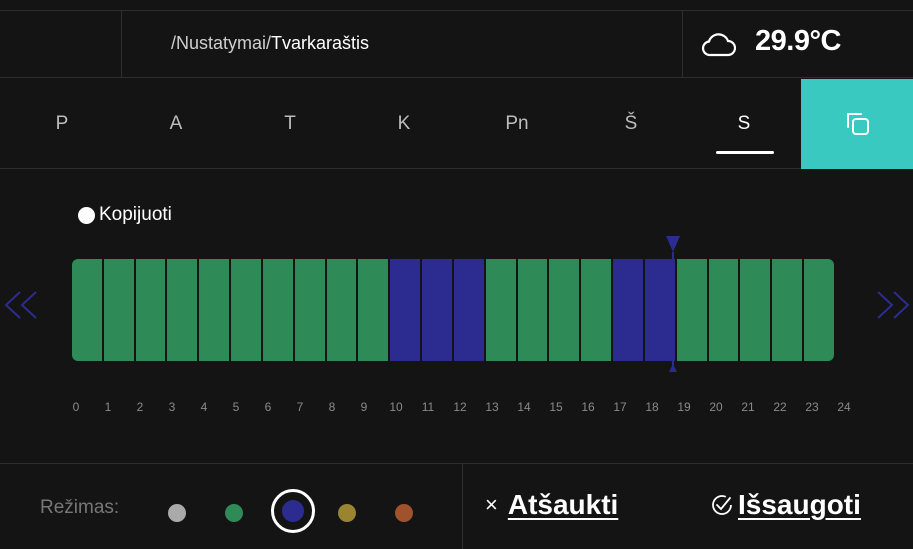  I want to click on header: /Nustatymai/Tvarkaraštis 29.9°C, so click(456, 44).